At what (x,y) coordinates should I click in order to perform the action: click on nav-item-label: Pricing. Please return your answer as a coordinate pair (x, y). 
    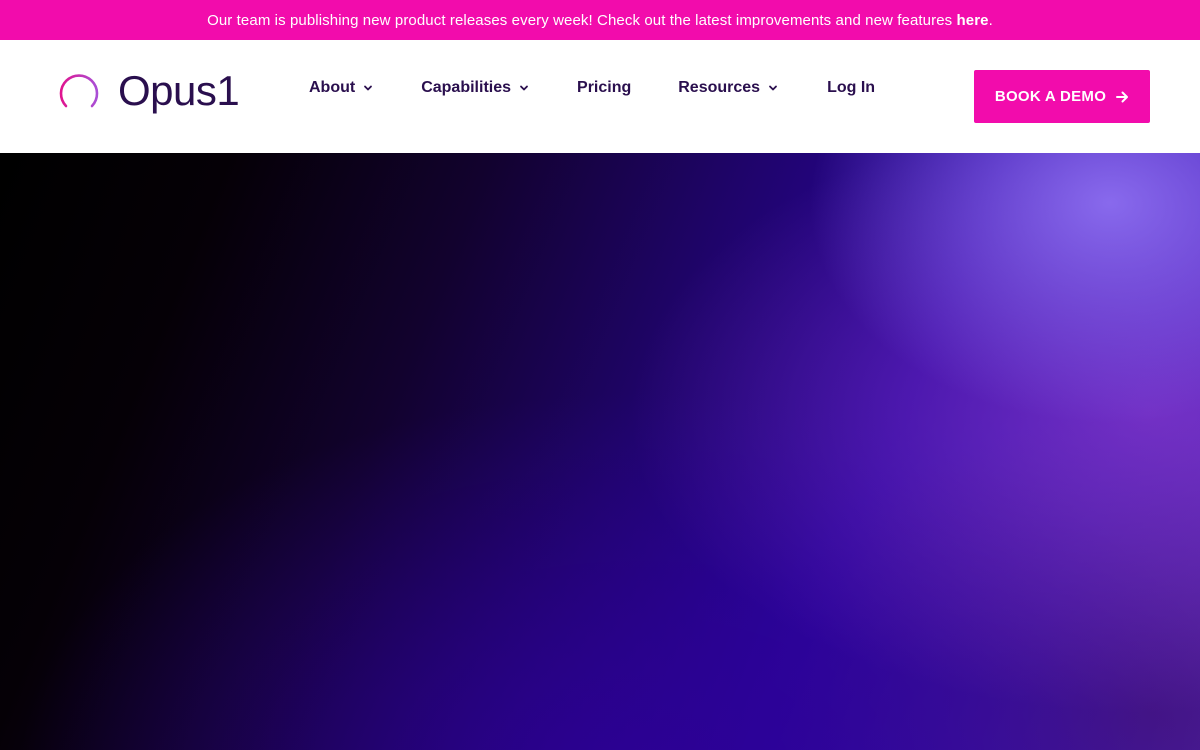
    Looking at the image, I should click on (604, 87).